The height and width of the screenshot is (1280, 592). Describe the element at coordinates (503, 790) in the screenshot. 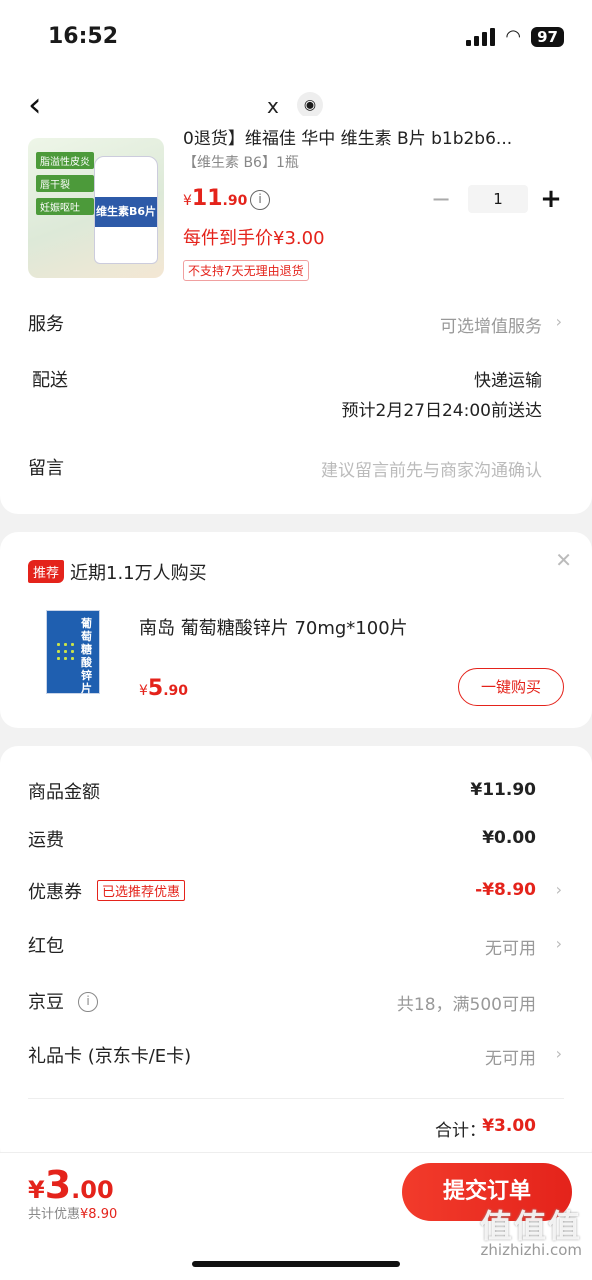

I see `goods-amount-value: ¥11.90` at that location.